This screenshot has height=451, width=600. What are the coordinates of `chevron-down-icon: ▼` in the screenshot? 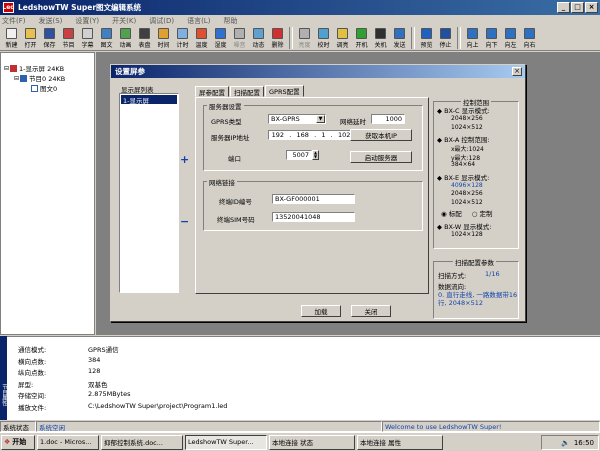 It's located at (320, 119).